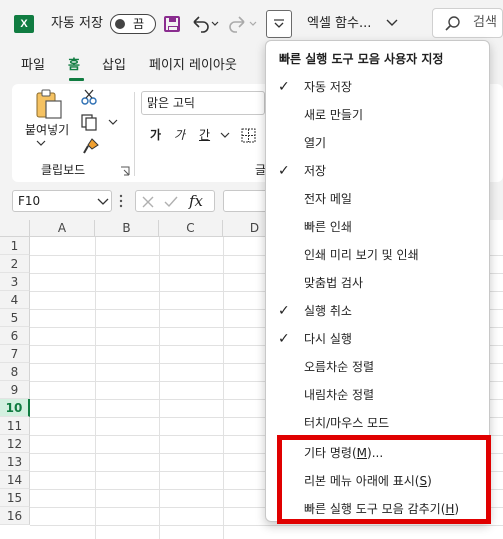  Describe the element at coordinates (172, 24) in the screenshot. I see `save-icon` at that location.